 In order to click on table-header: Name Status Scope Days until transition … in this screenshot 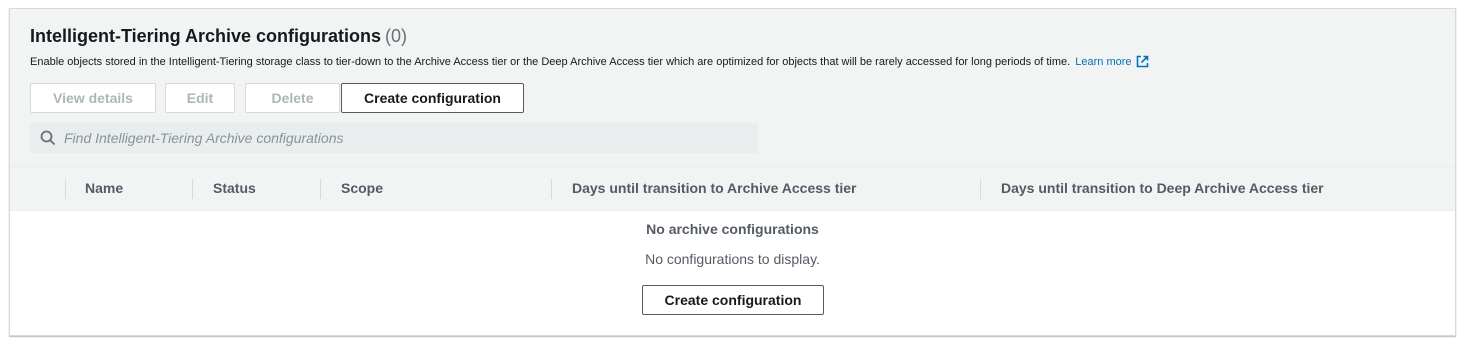, I will do `click(732, 189)`.